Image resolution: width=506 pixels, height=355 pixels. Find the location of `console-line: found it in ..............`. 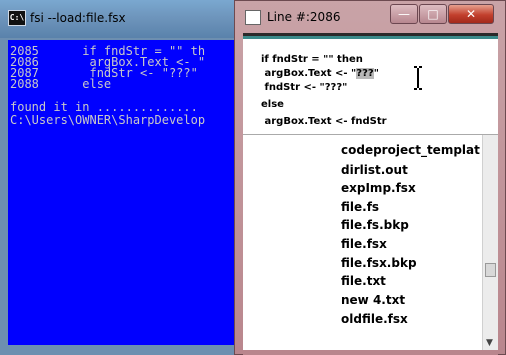

console-line: found it in .............. is located at coordinates (104, 107).